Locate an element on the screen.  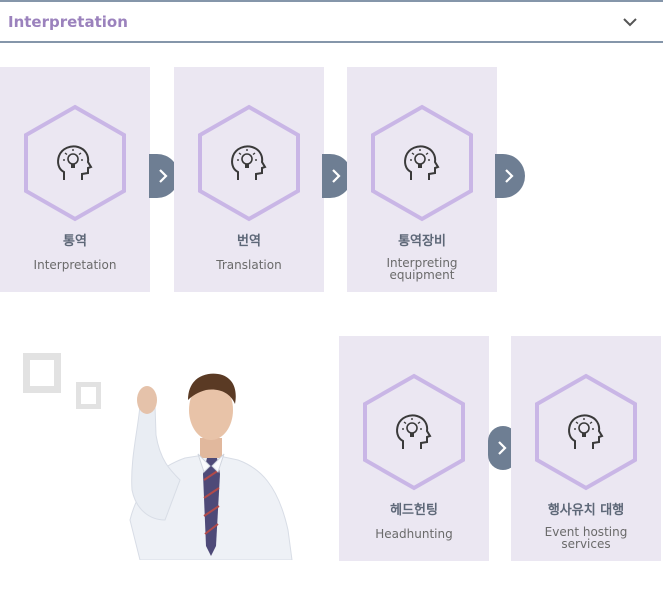
service-name-ko: 행사유치 대행 is located at coordinates (586, 510).